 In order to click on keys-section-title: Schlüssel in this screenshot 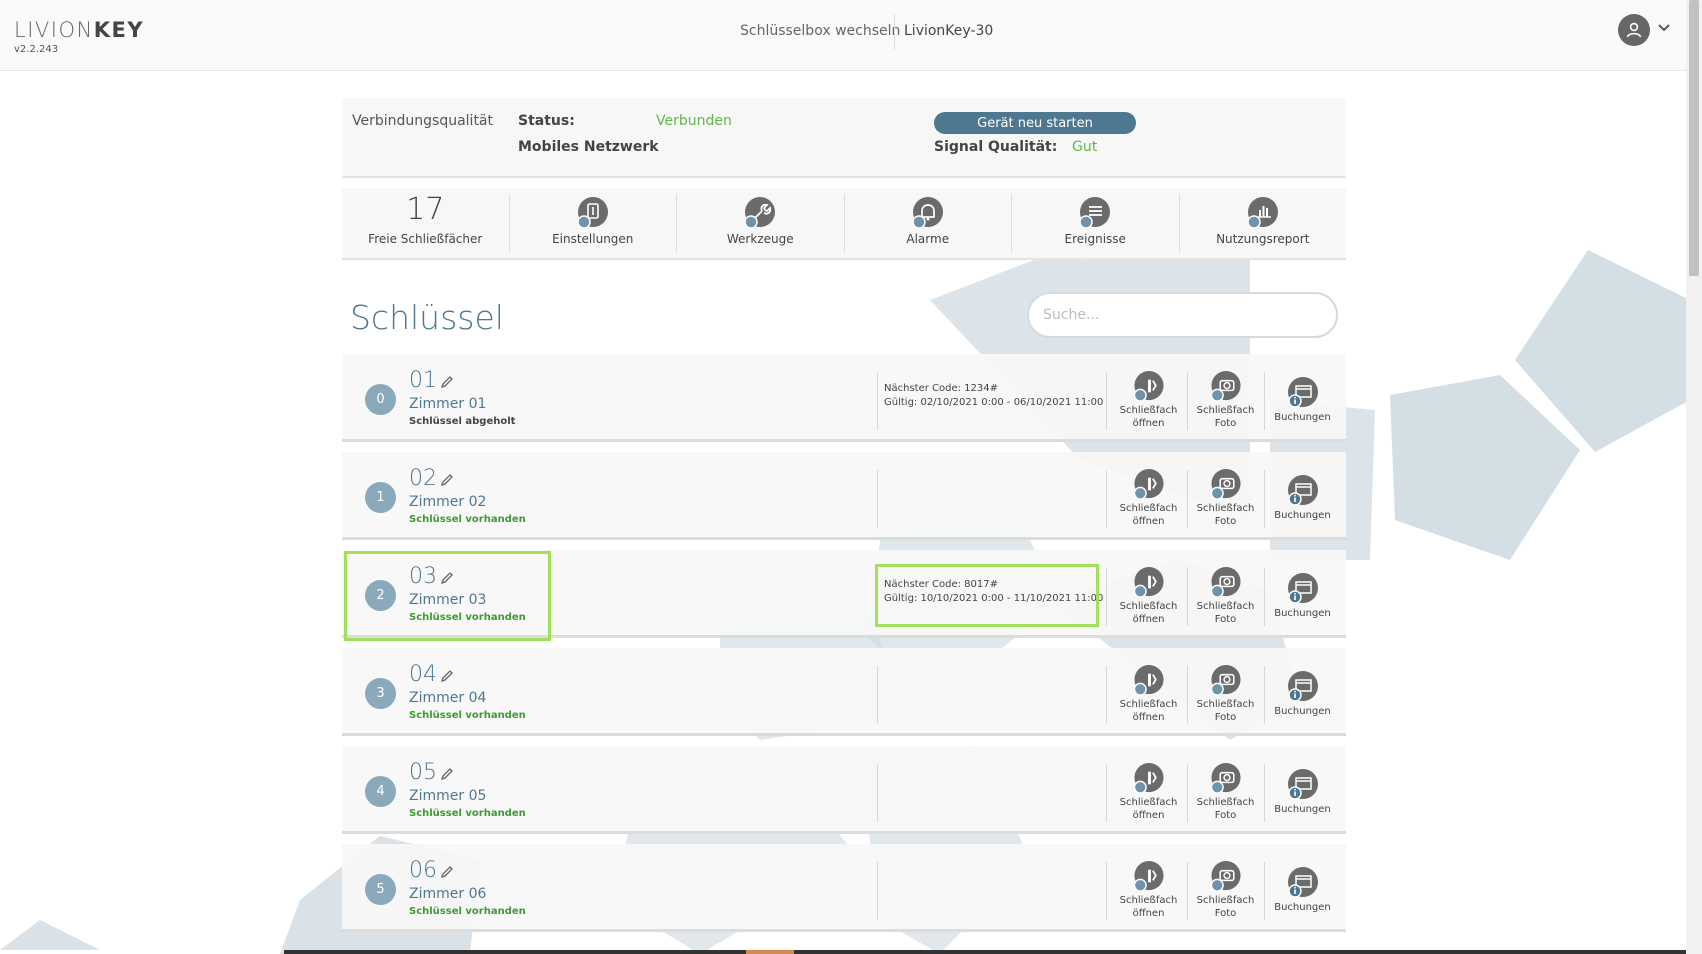, I will do `click(427, 317)`.